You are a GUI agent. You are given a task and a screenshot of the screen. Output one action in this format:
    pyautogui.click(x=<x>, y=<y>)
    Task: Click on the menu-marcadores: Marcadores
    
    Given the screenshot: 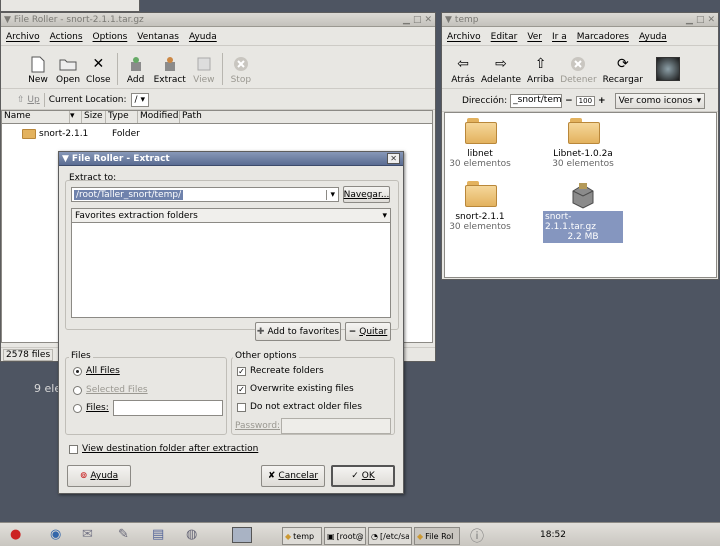 What is the action you would take?
    pyautogui.click(x=603, y=37)
    